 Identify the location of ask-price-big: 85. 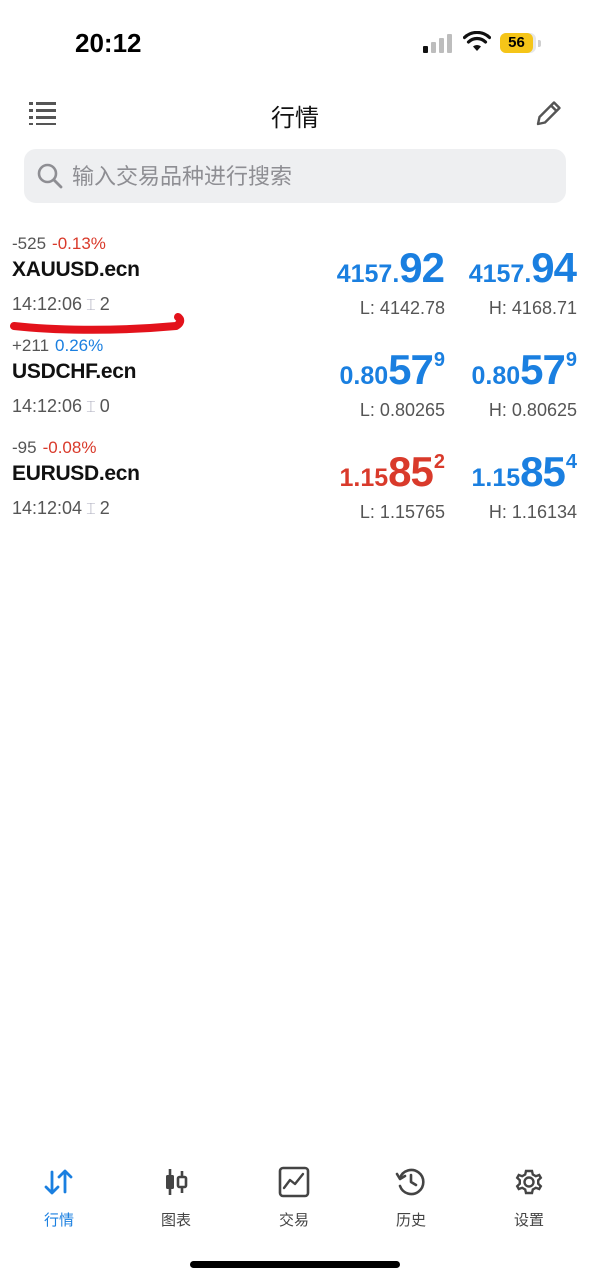
(543, 471).